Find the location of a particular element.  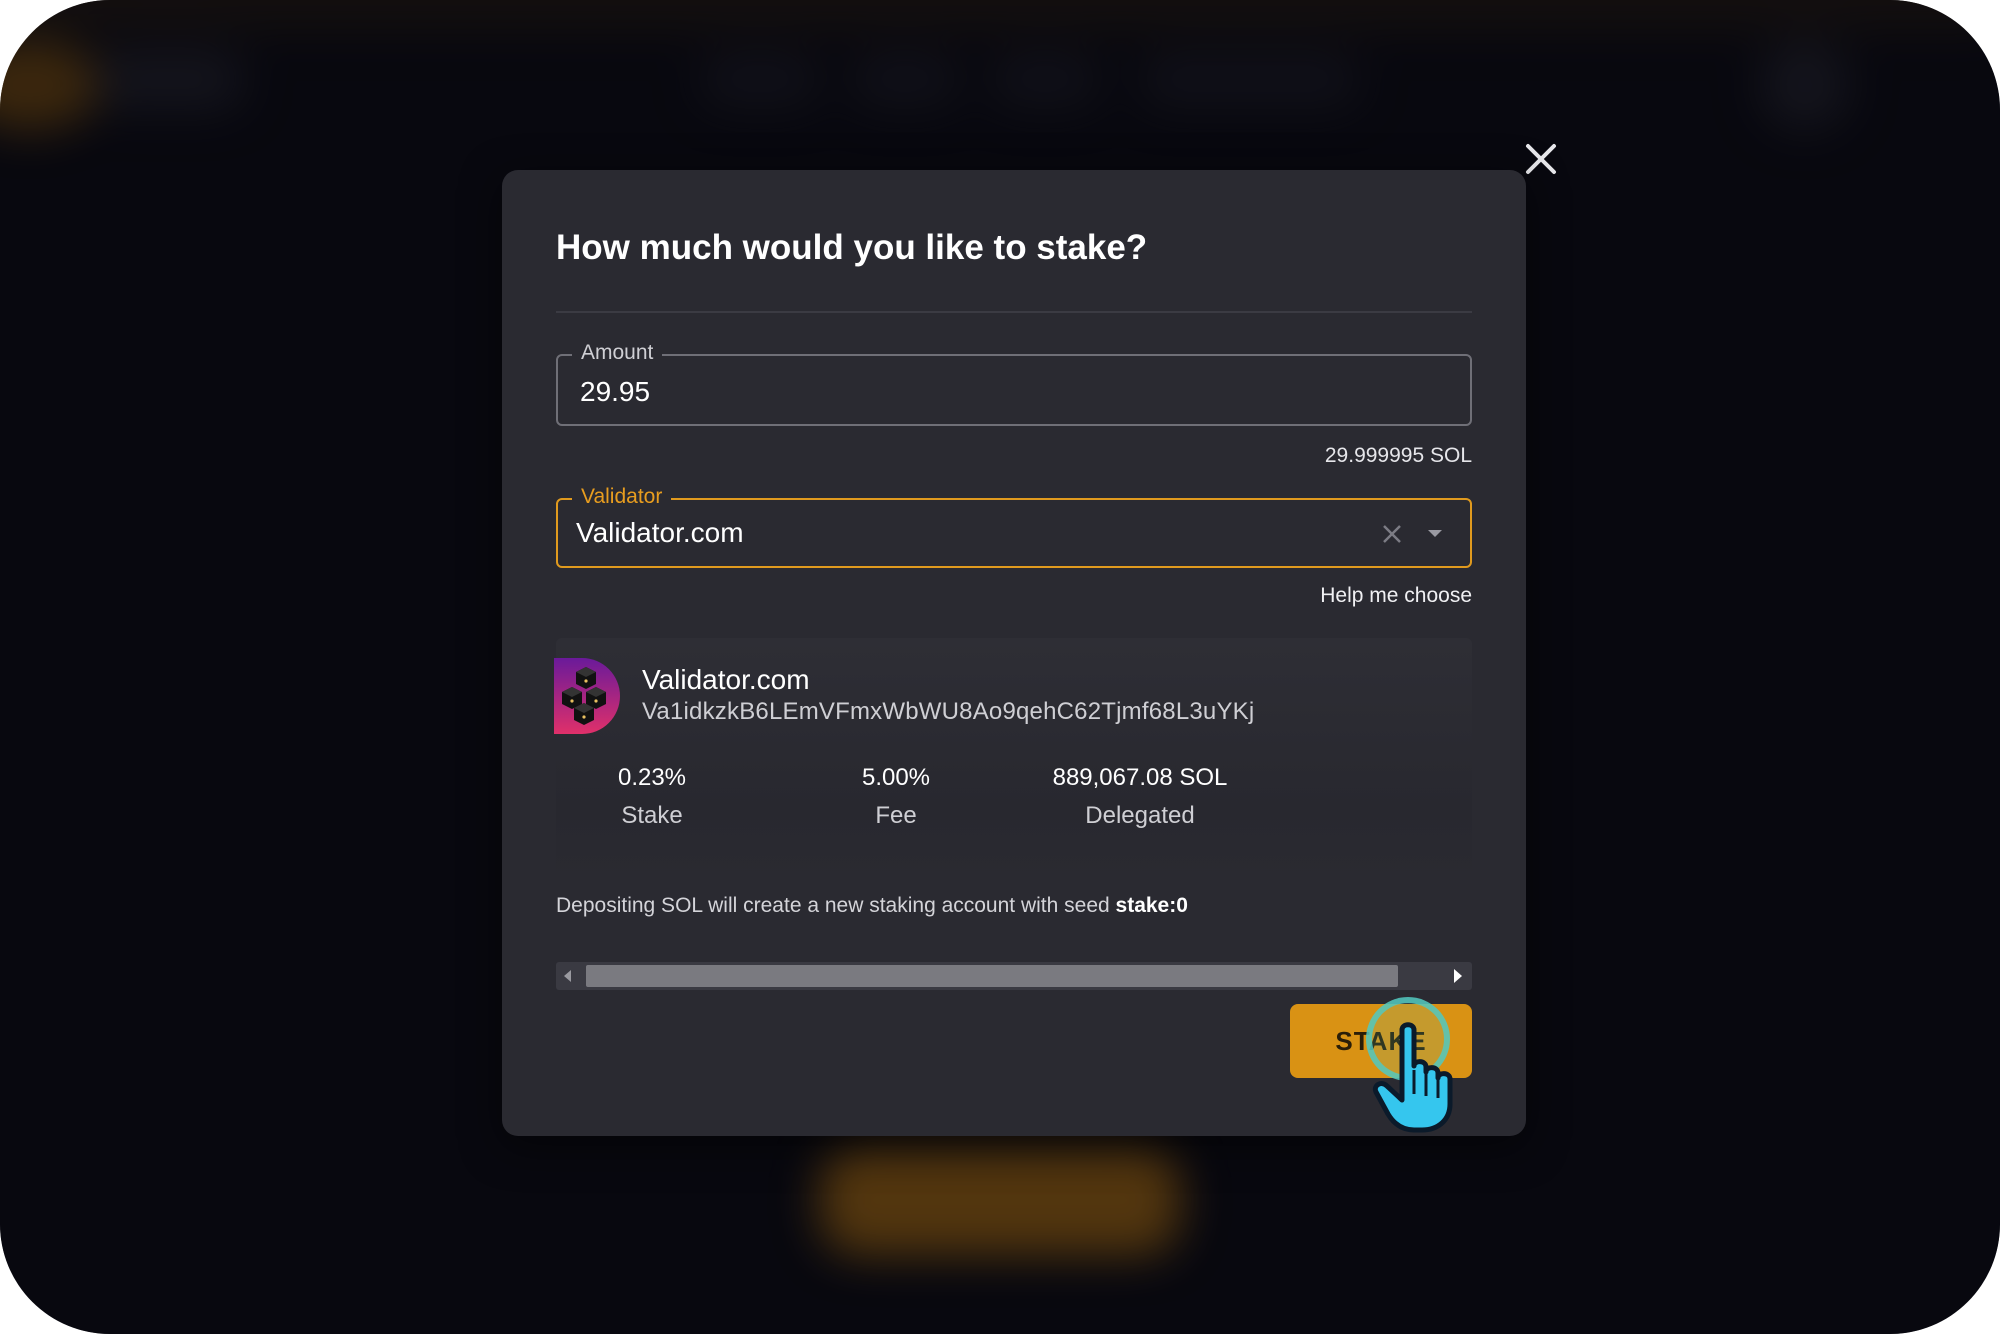

validator-select: Validator is located at coordinates (1014, 526).